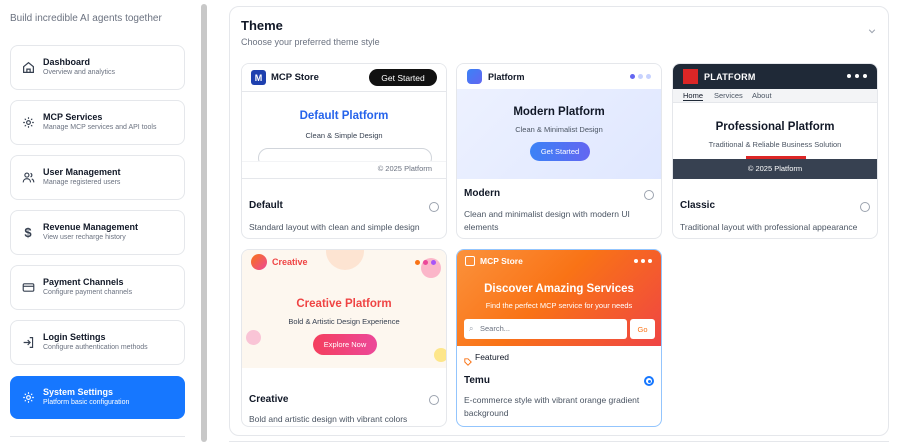 The width and height of the screenshot is (898, 447). Describe the element at coordinates (345, 344) in the screenshot. I see `preview-cta: Explore Now` at that location.